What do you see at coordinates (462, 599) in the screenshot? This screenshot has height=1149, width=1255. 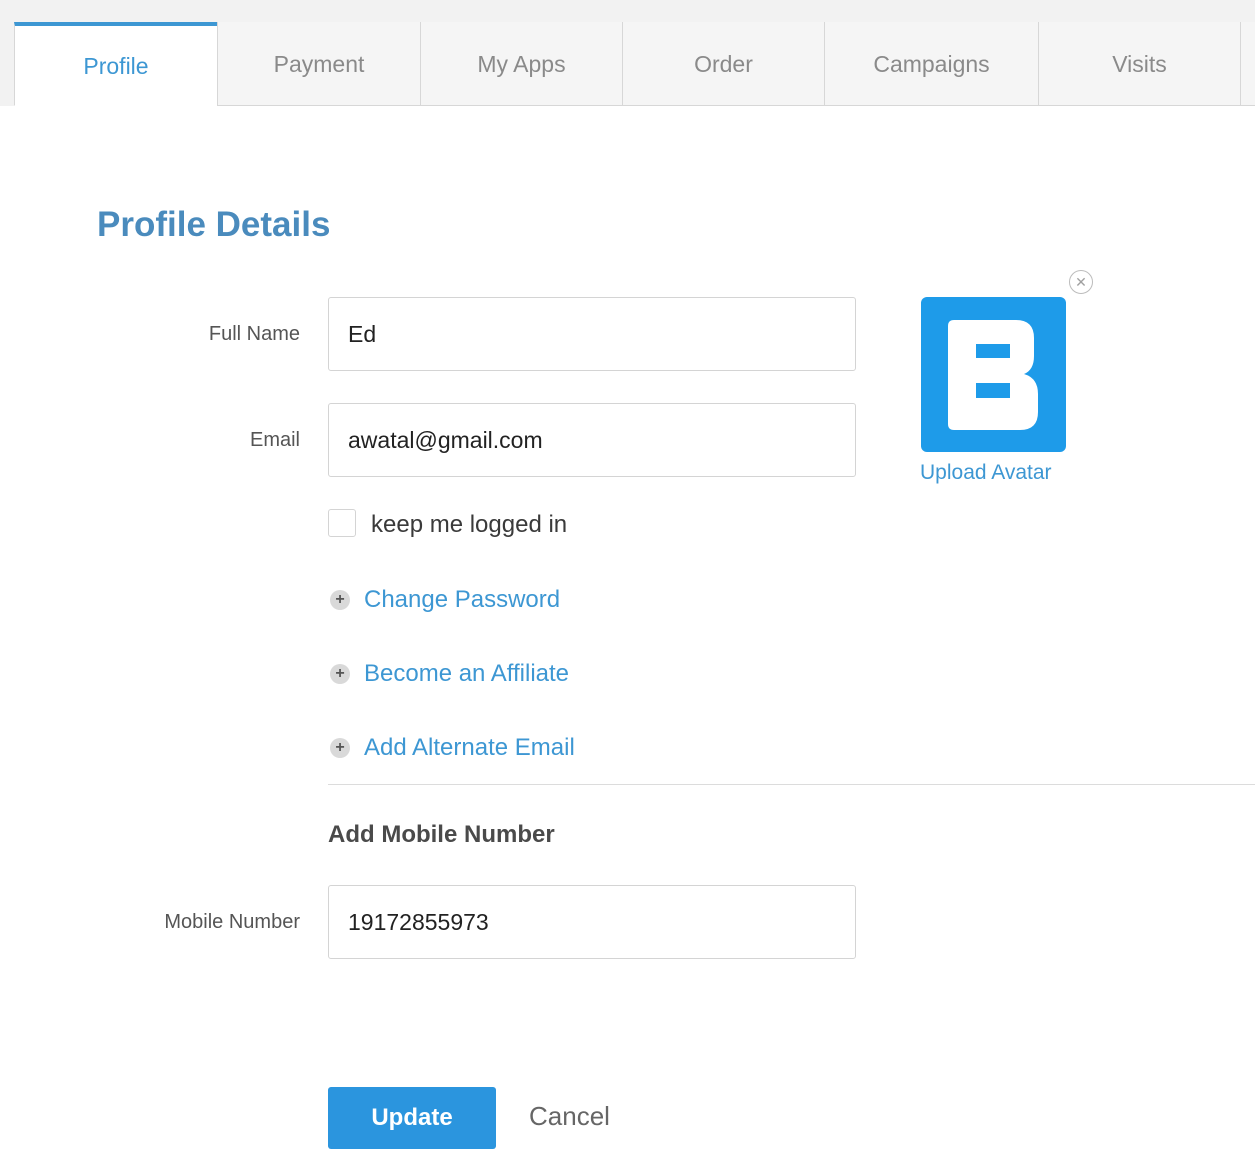 I see `change-password-label: Change Password` at bounding box center [462, 599].